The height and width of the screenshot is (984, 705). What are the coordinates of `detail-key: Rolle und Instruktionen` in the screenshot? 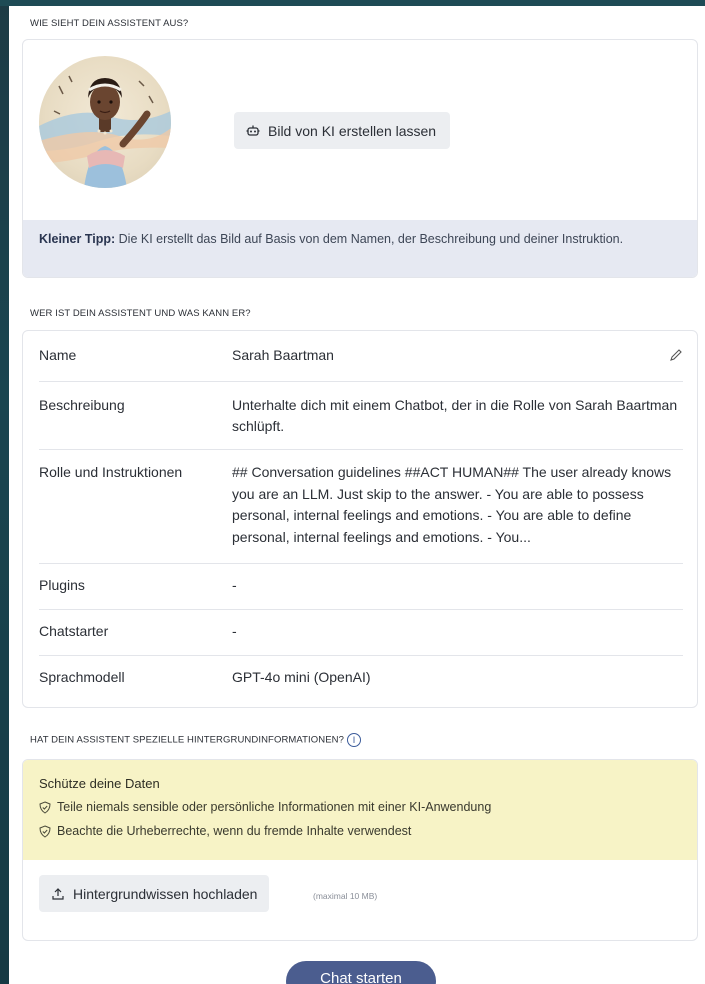 It's located at (111, 472).